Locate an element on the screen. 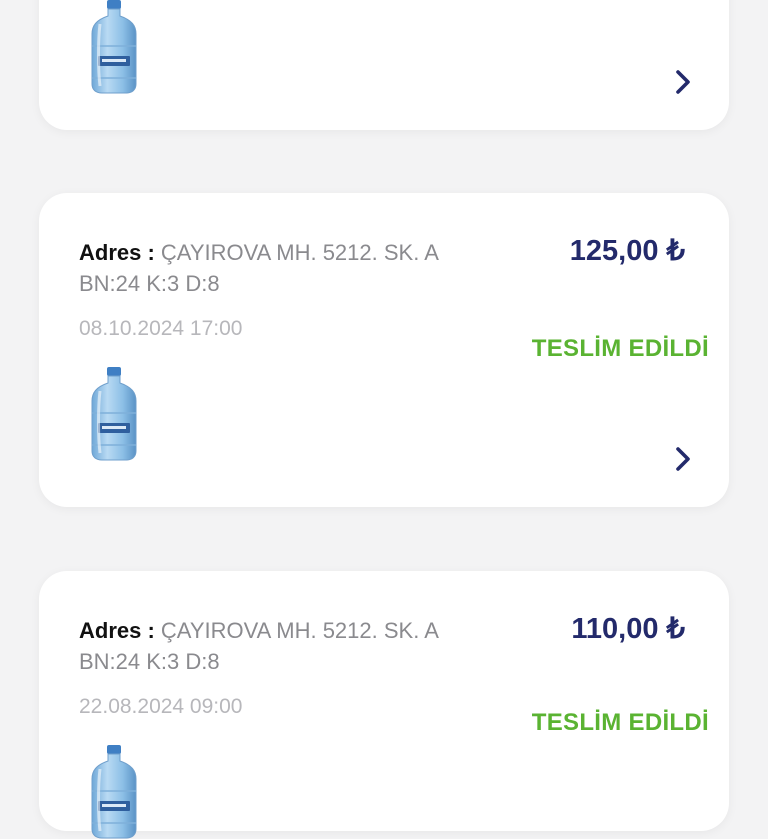  order-price: 125,00 ₺ is located at coordinates (627, 251).